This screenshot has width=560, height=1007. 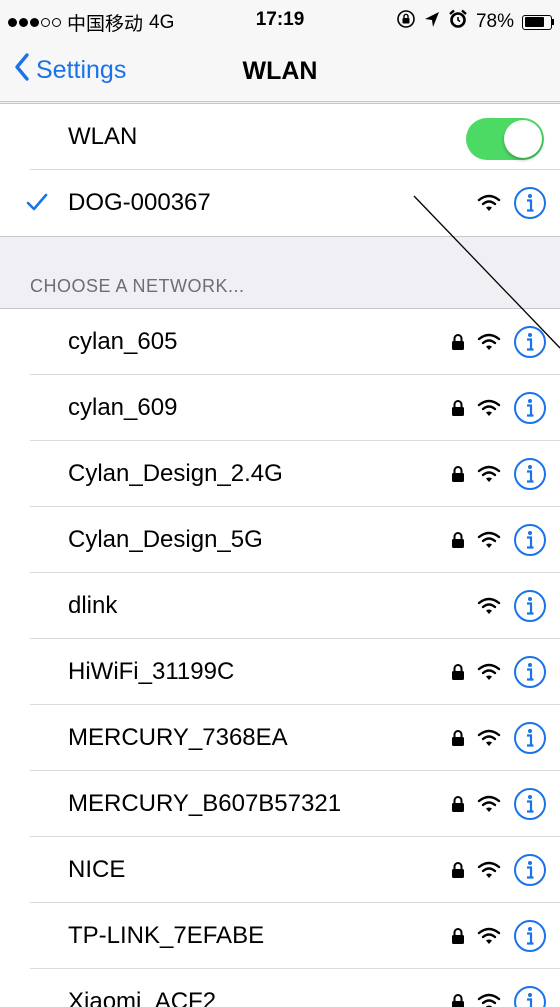 I want to click on wlan-group: WLAN DOG-000367, so click(x=280, y=170).